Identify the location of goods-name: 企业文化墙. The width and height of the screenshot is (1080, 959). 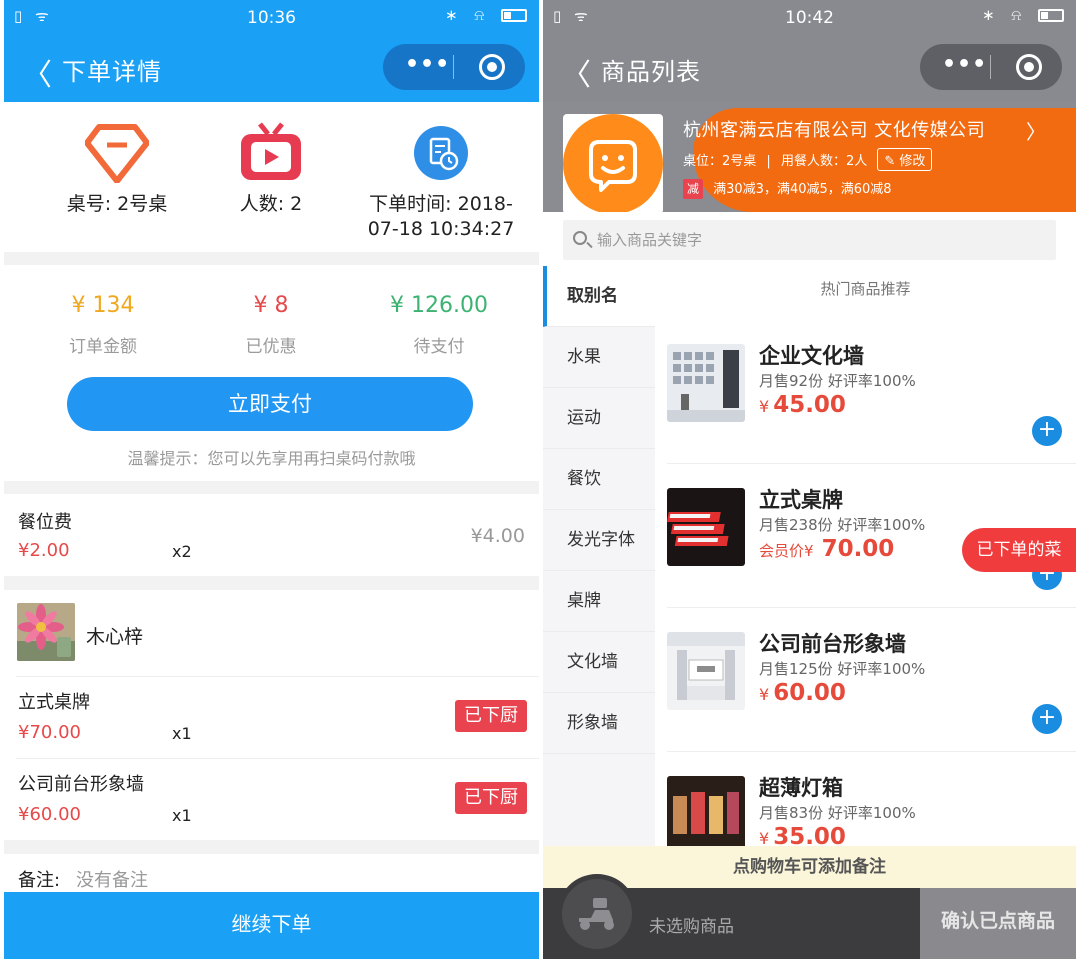
(811, 356).